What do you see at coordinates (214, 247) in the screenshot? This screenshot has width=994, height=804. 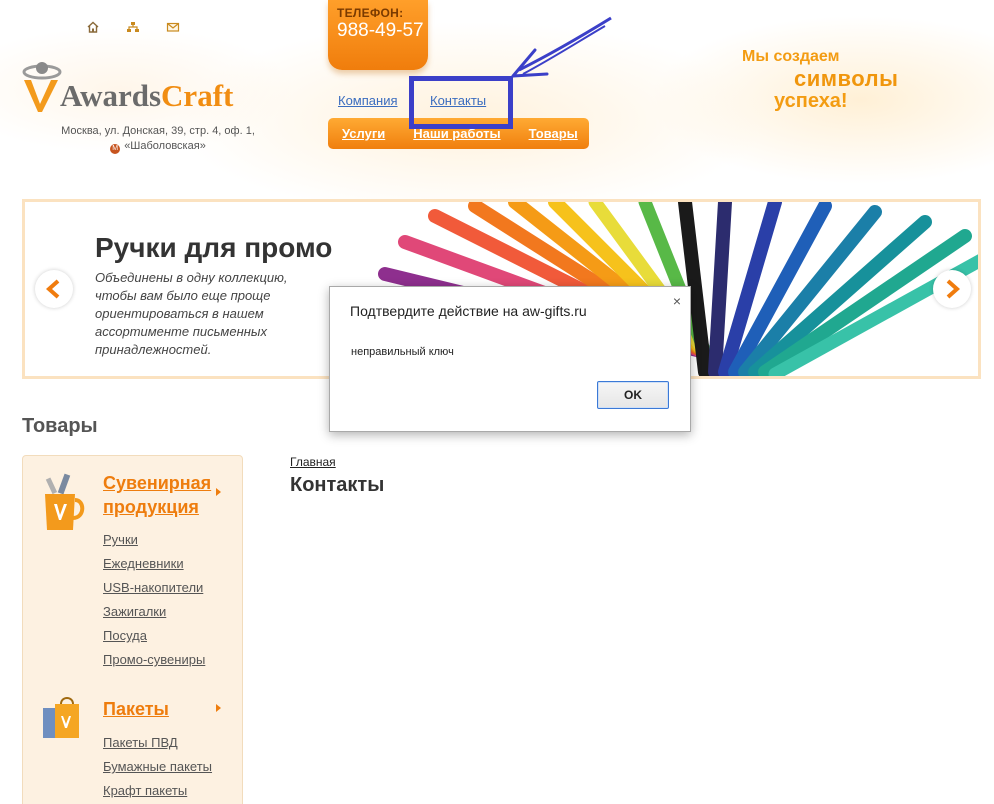 I see `slide-title: Ручки для промо` at bounding box center [214, 247].